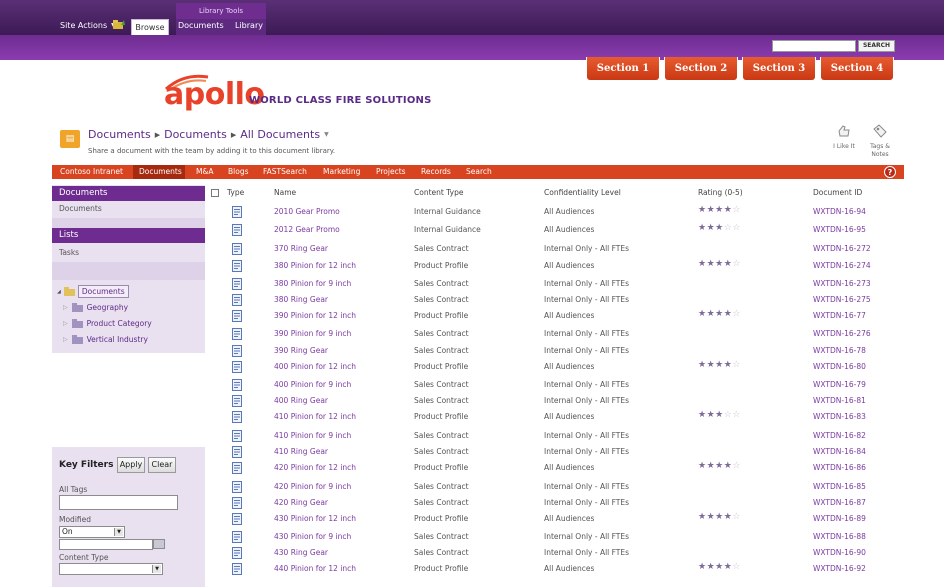  I want to click on document-name-link: 380 Pinion for 12 inch, so click(315, 265).